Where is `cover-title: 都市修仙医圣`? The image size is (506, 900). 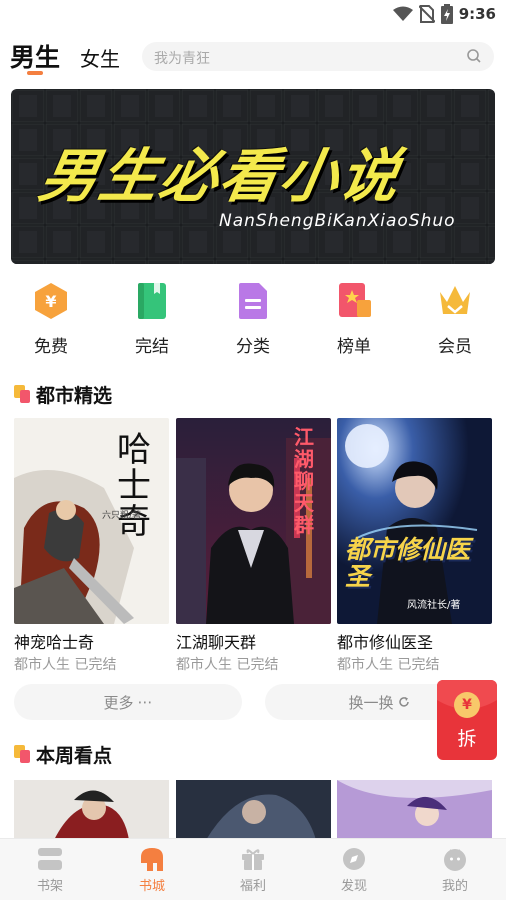 cover-title: 都市修仙医圣 is located at coordinates (408, 563).